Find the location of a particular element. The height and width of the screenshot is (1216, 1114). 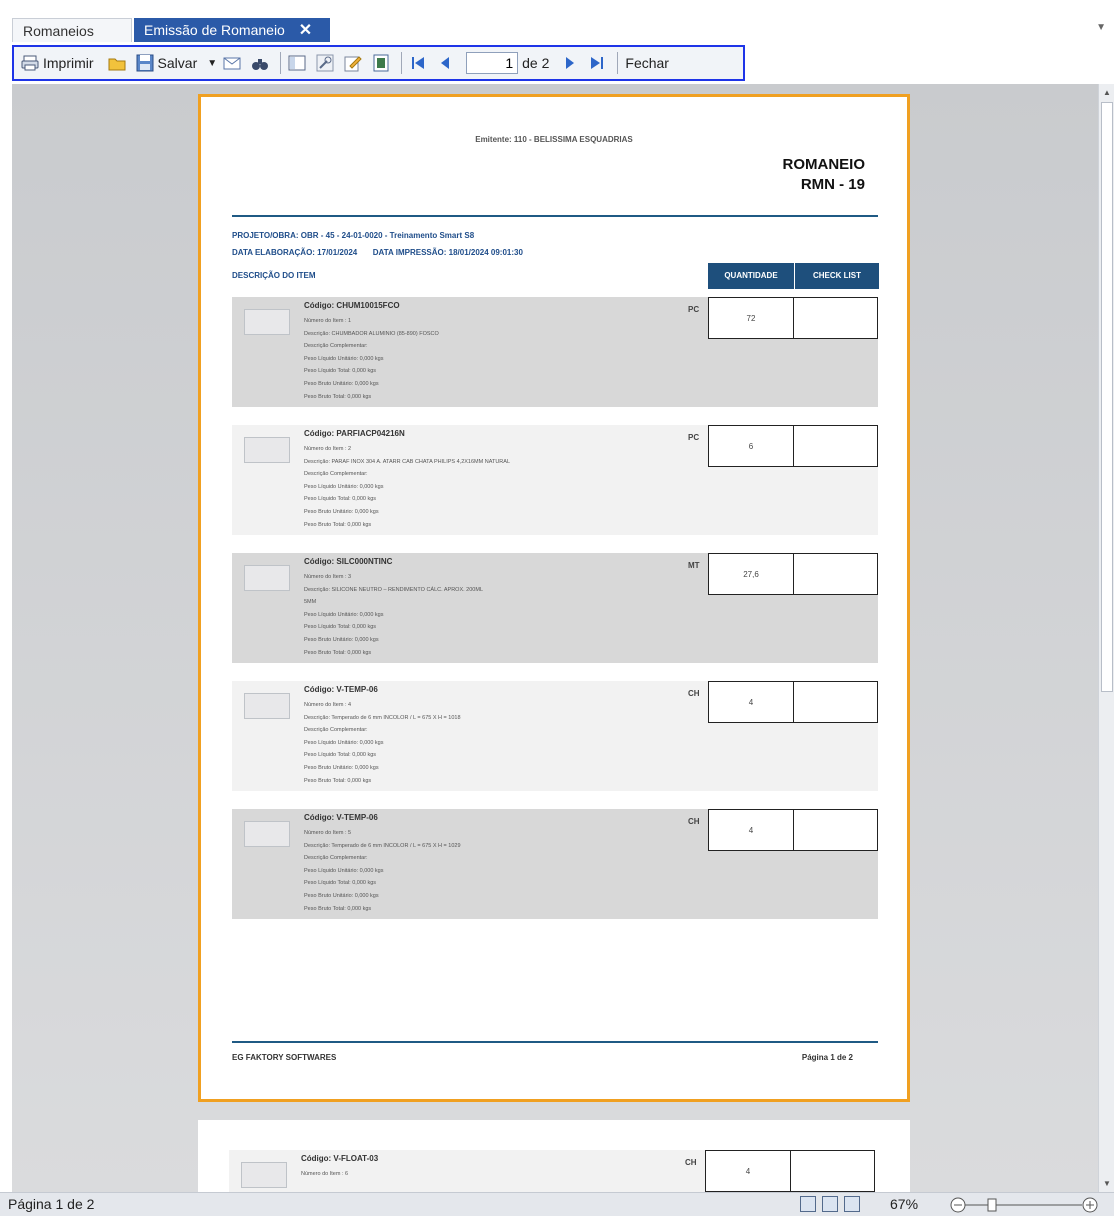

quantity-header: QUANTIDADE is located at coordinates (751, 276).